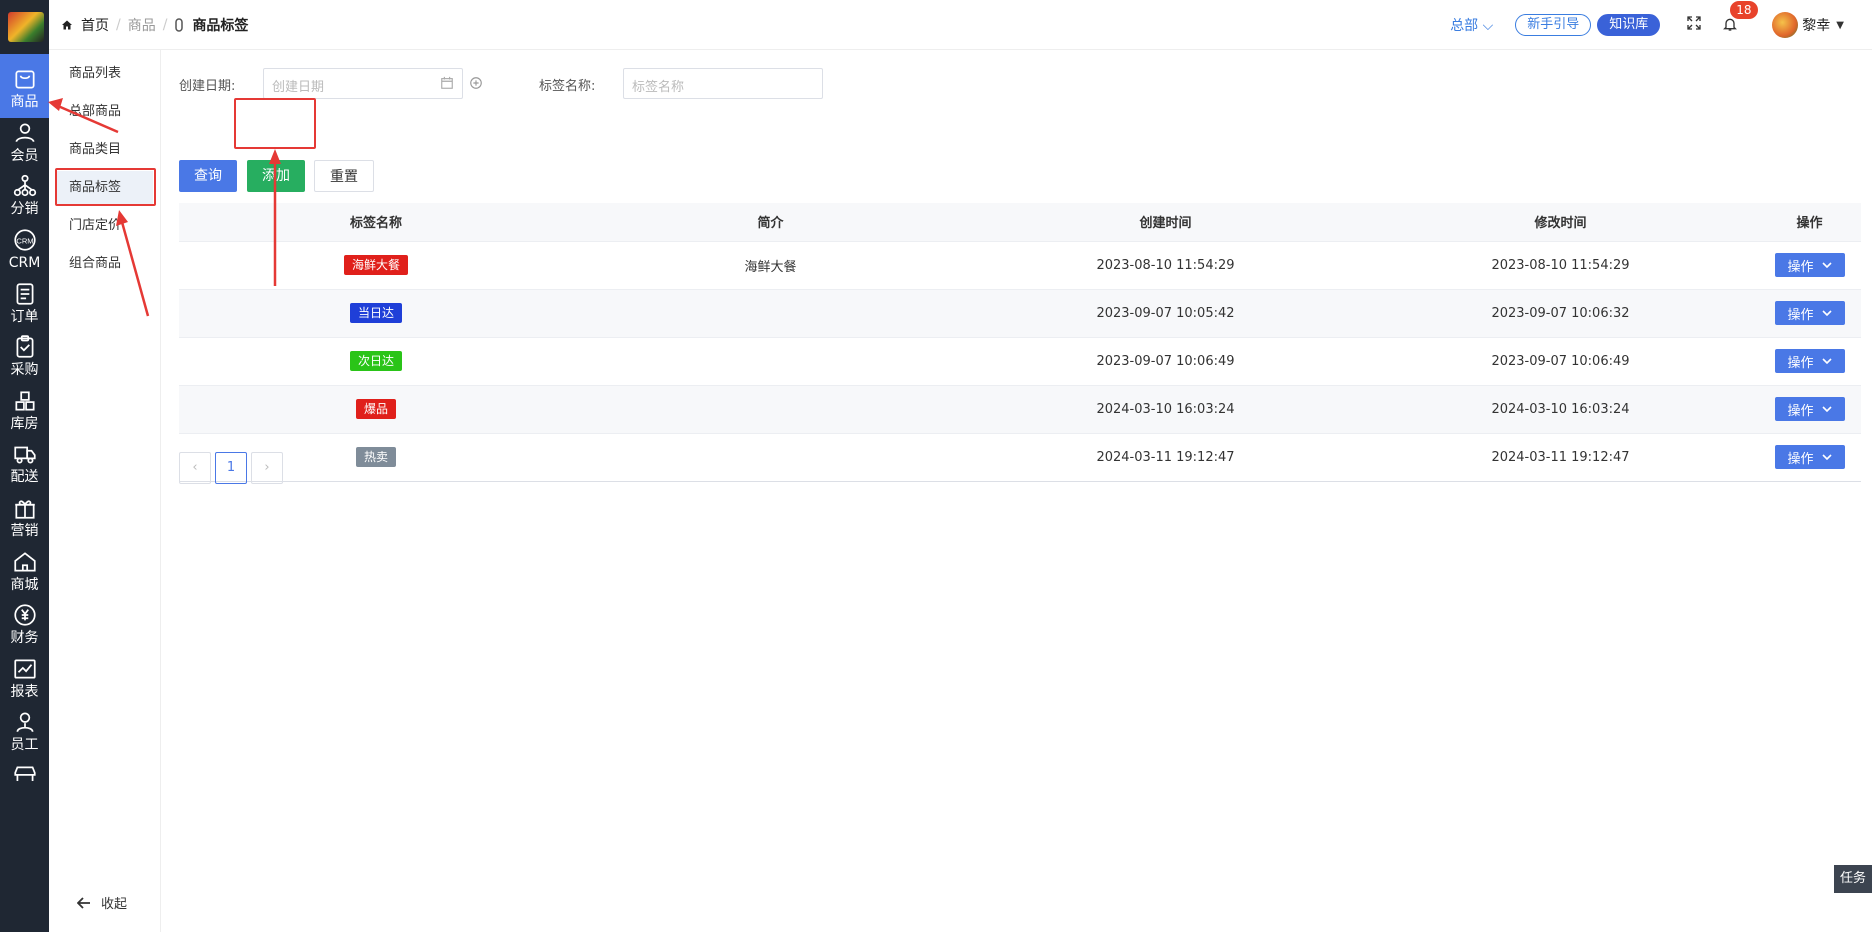  I want to click on task-button: 任务, so click(1853, 879).